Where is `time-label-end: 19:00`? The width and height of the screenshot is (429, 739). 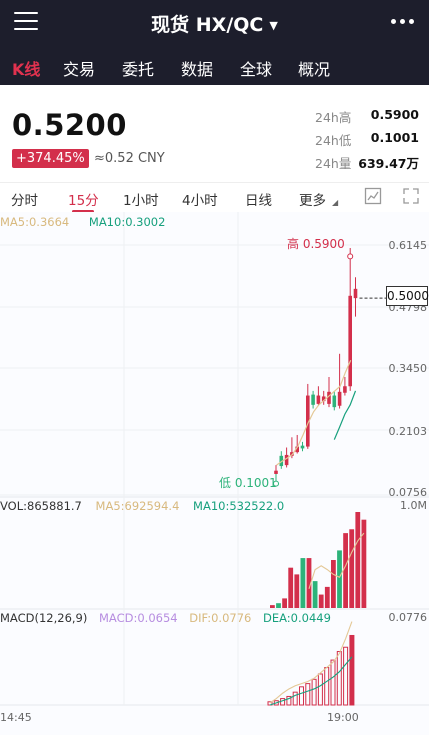 time-label-end: 19:00 is located at coordinates (343, 717).